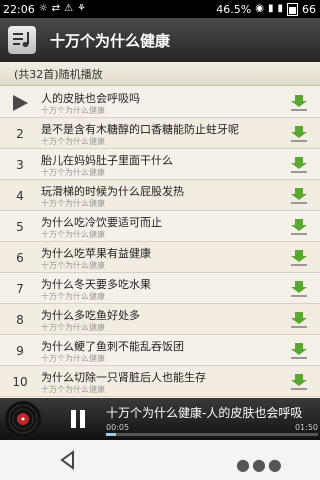 This screenshot has height=480, width=320. I want to click on song-number: 2, so click(20, 133).